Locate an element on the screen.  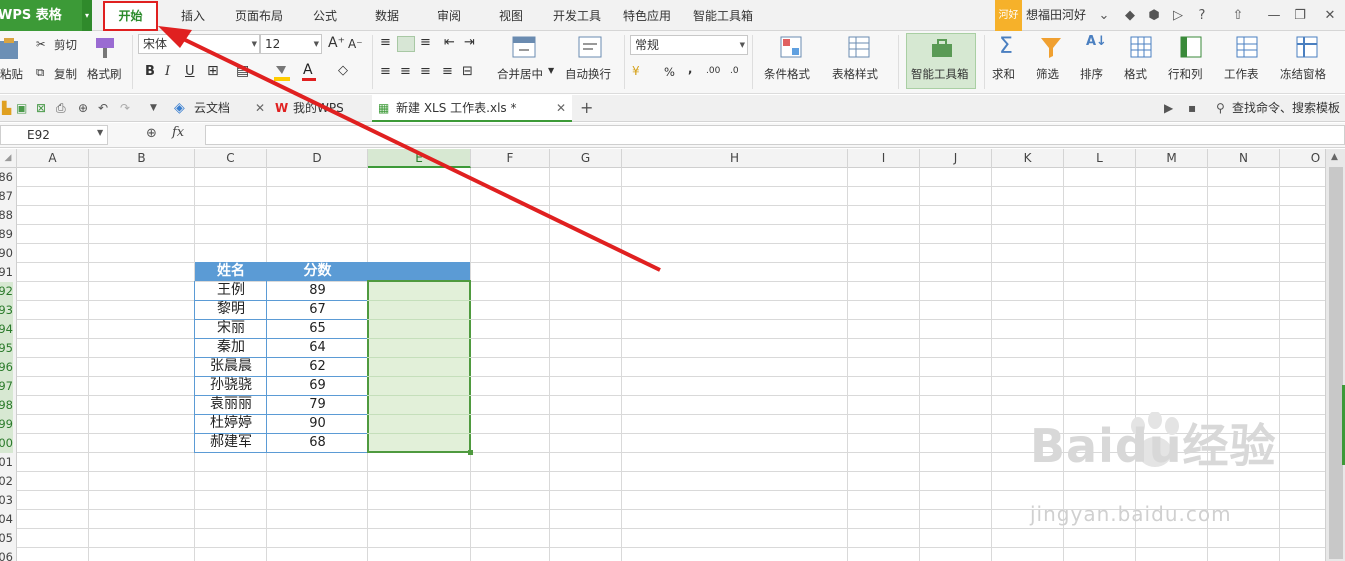
tab-my-wps: 我的WPS is located at coordinates (318, 108).